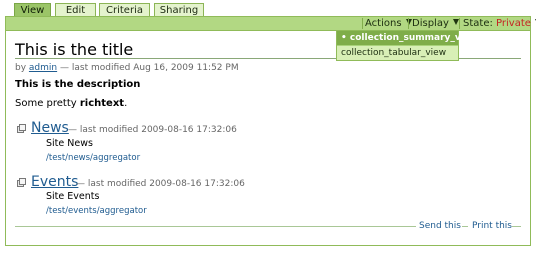 The image size is (536, 267). Describe the element at coordinates (78, 84) in the screenshot. I see `document-description: This is the description` at that location.